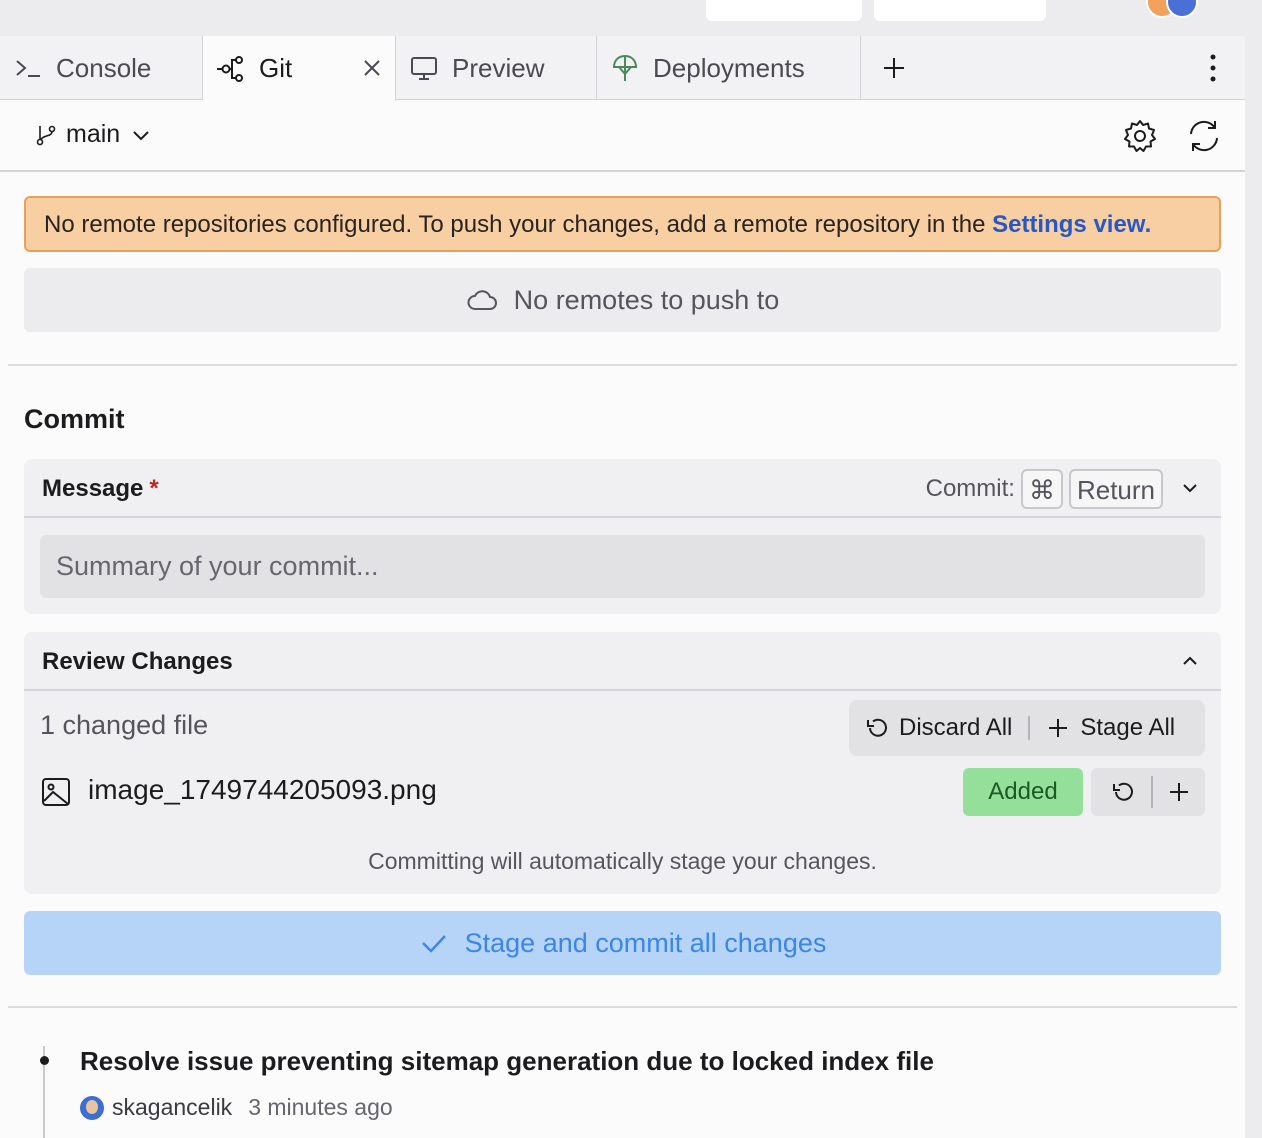  What do you see at coordinates (124, 725) in the screenshot?
I see `changed-file-count: 1 changed file` at bounding box center [124, 725].